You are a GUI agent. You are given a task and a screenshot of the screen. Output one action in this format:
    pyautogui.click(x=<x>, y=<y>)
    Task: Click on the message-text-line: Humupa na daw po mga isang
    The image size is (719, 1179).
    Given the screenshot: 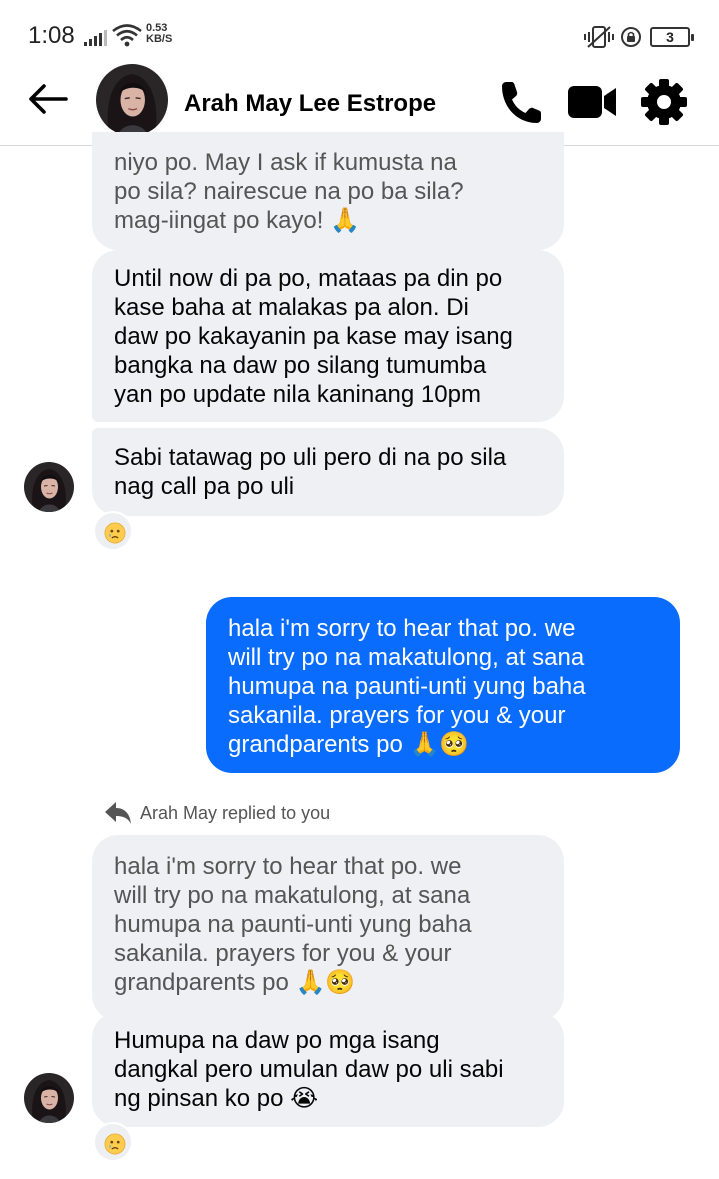 What is the action you would take?
    pyautogui.click(x=277, y=1040)
    